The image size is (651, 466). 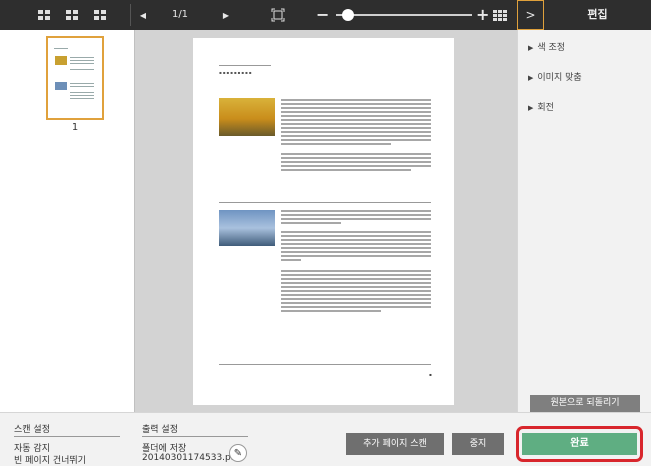 What do you see at coordinates (395, 444) in the screenshot?
I see `add-page-scan-button: 추가 페이지 스캔` at bounding box center [395, 444].